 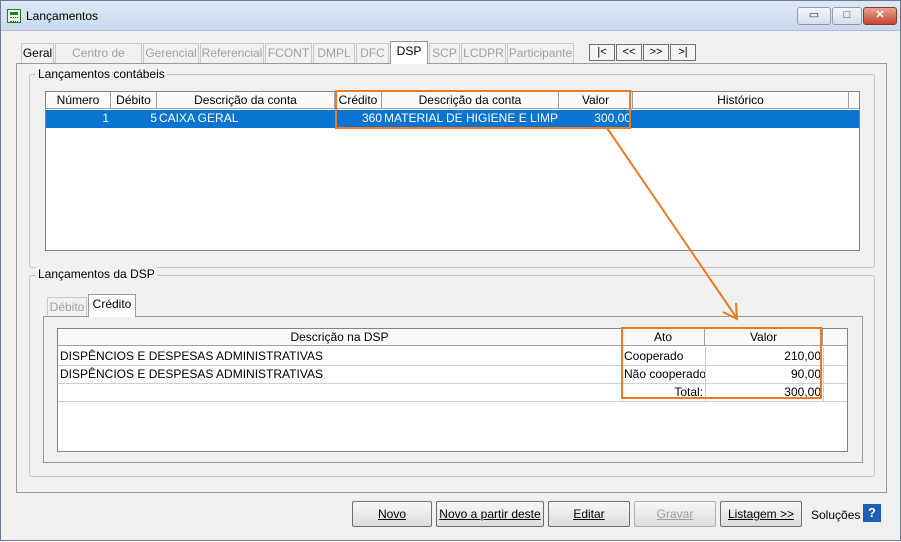 I want to click on tab-dsp: DSP, so click(x=409, y=52).